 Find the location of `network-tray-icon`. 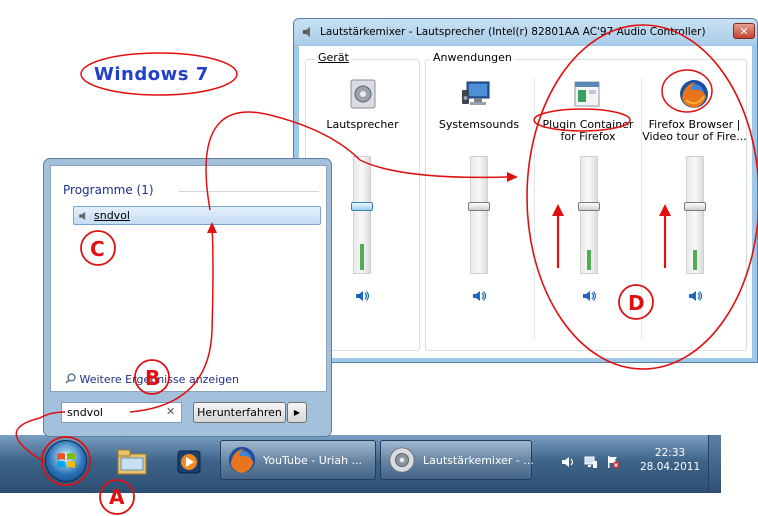

network-tray-icon is located at coordinates (591, 462).